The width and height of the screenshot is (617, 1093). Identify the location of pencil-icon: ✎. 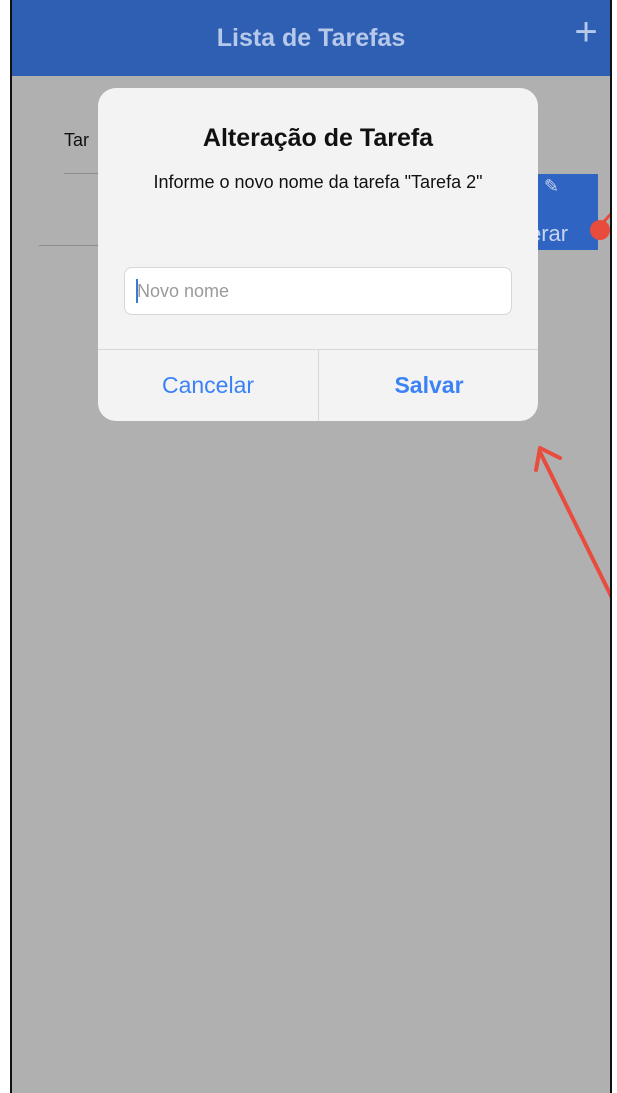
(552, 186).